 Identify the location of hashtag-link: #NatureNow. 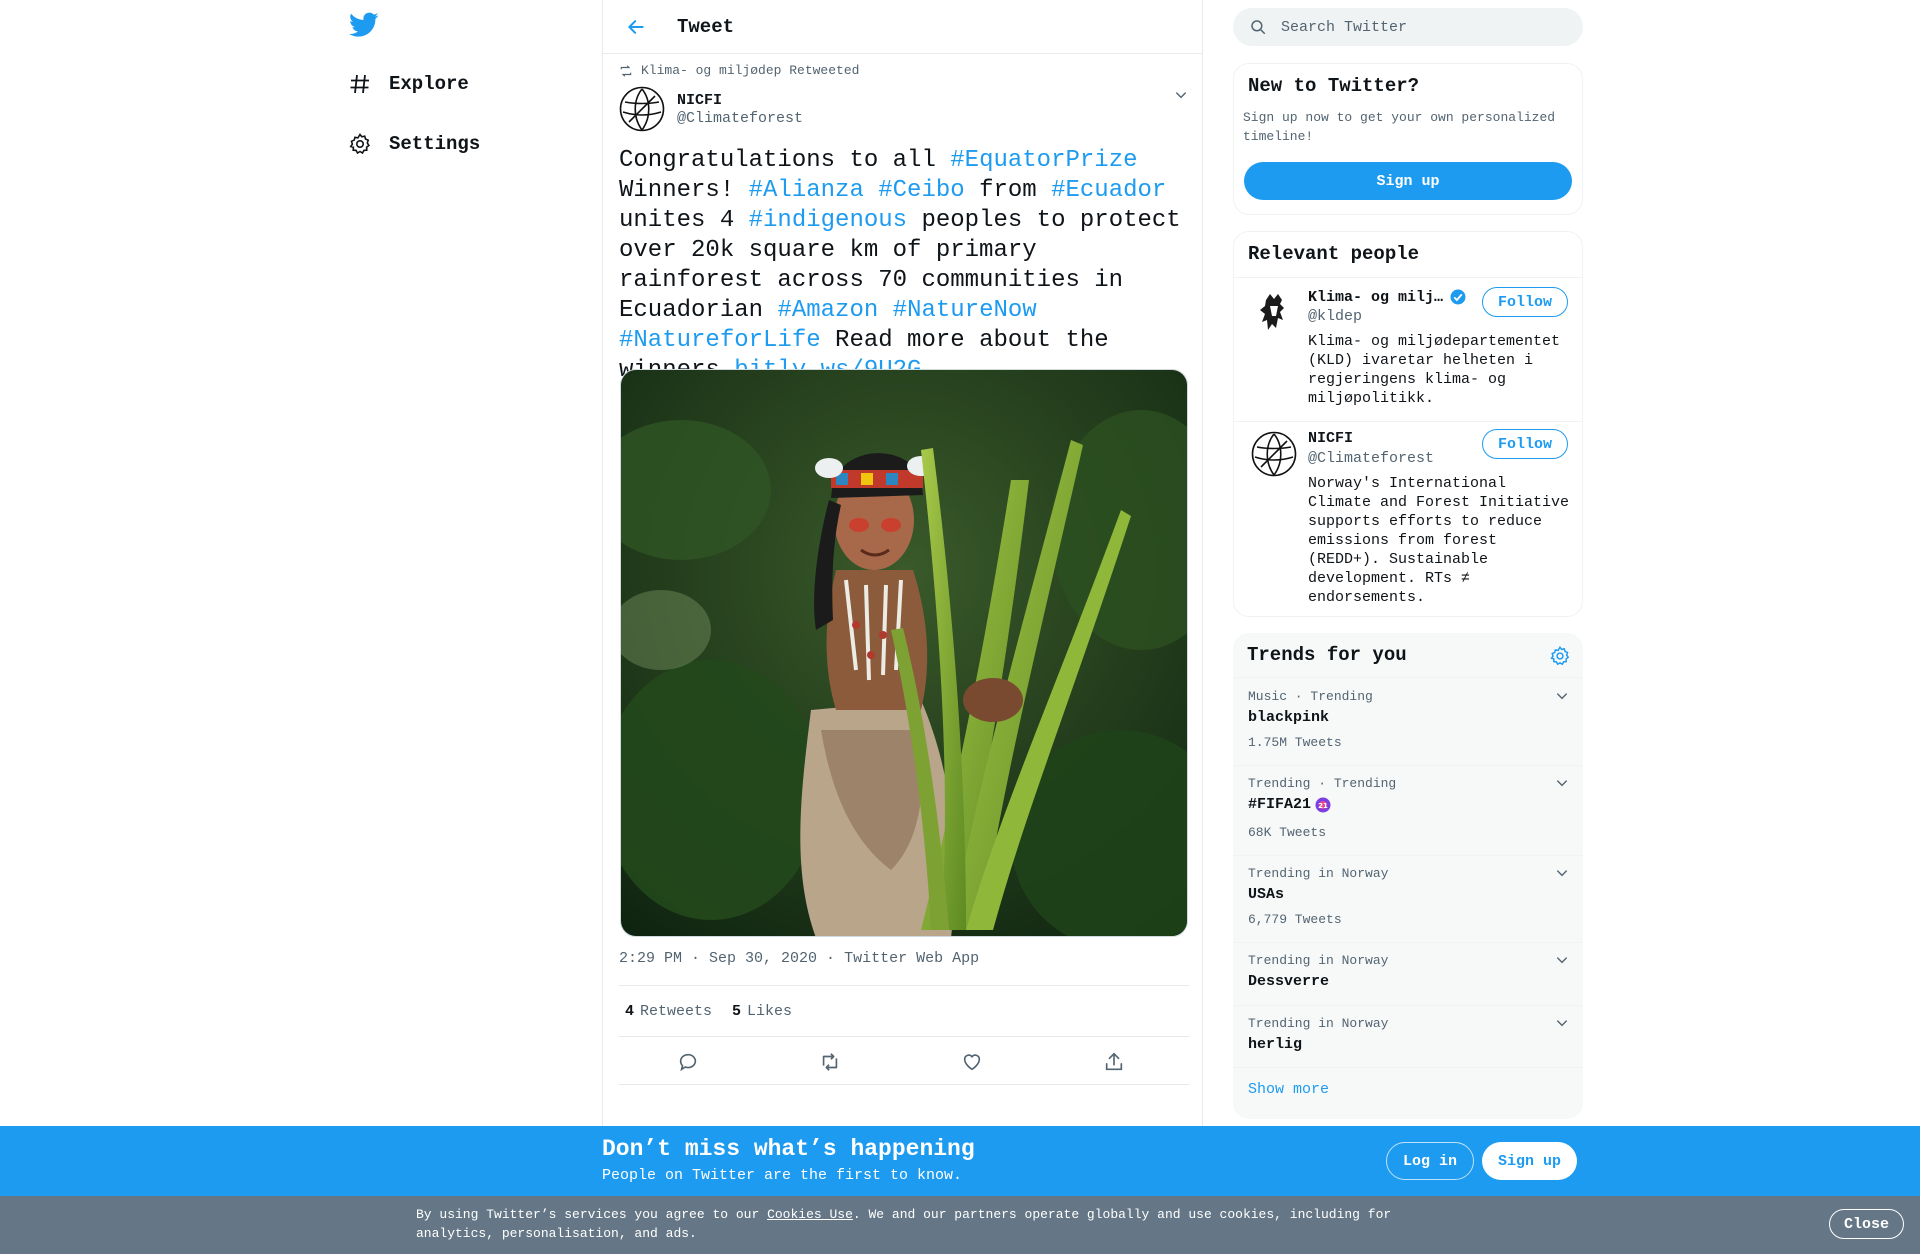
(965, 310).